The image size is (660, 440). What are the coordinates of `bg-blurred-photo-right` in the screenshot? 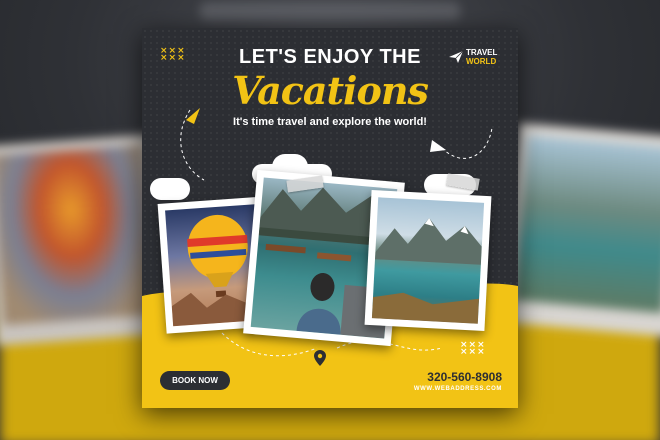 It's located at (580, 230).